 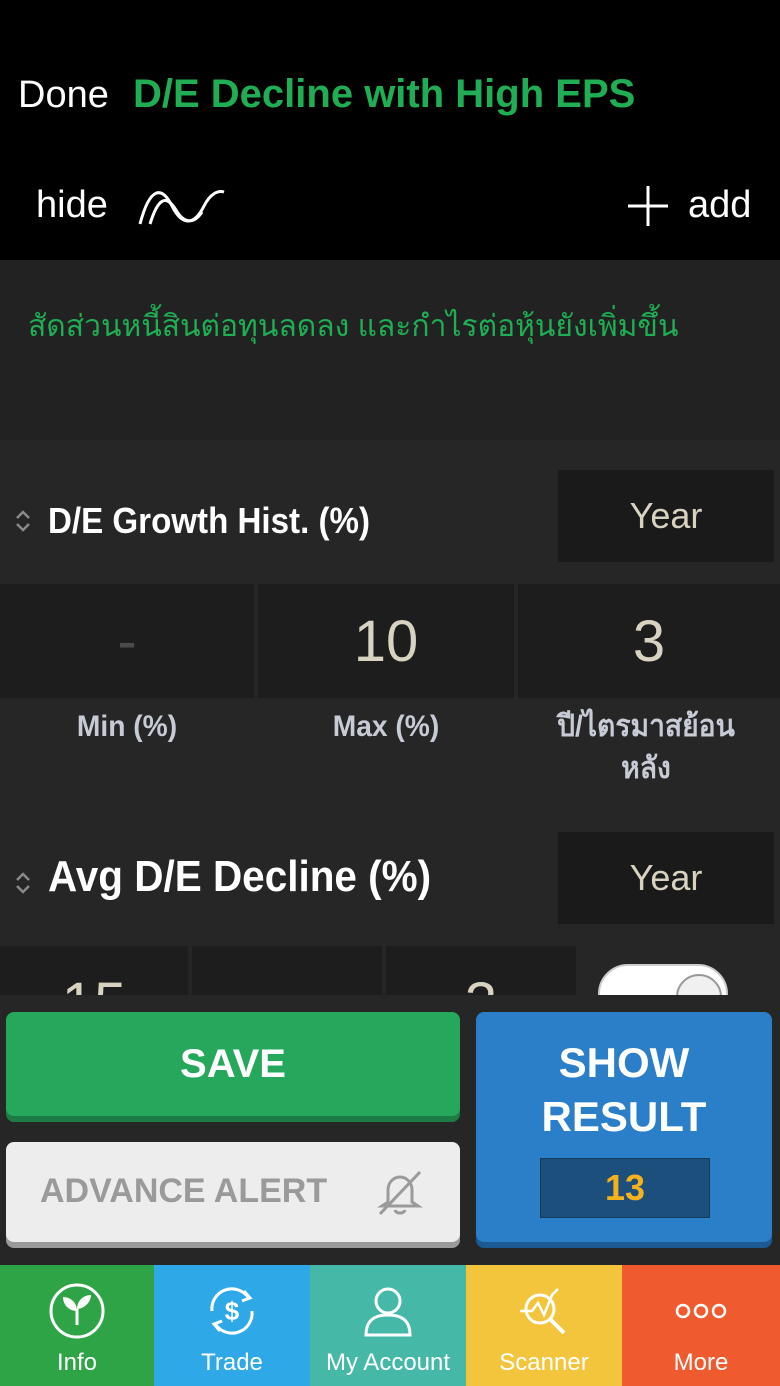 What do you see at coordinates (388, 1312) in the screenshot?
I see `user-icon` at bounding box center [388, 1312].